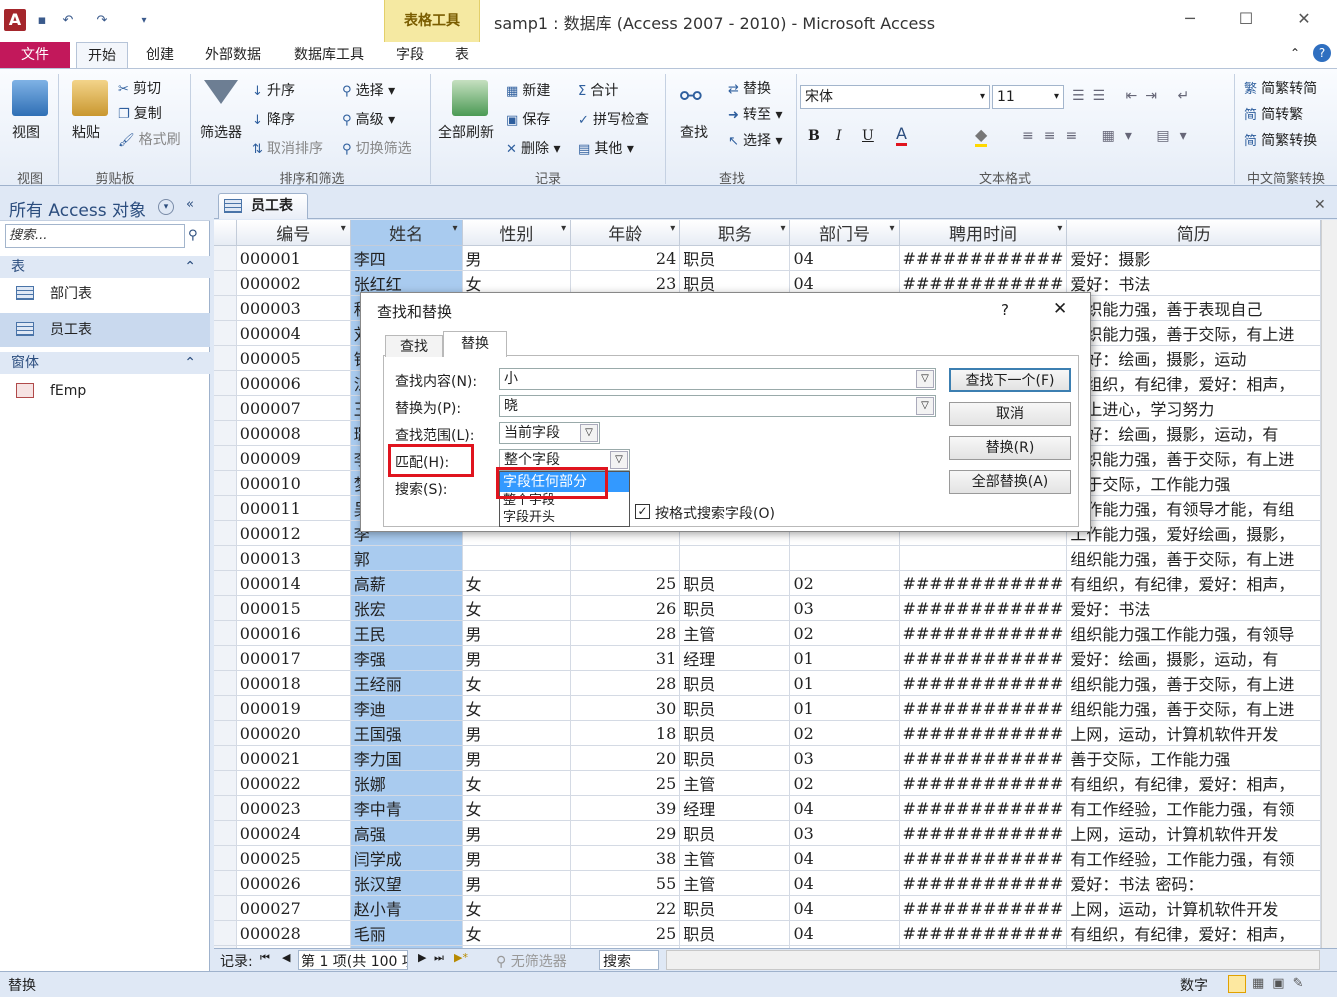 This screenshot has height=997, width=1337. I want to click on resume-cell: 爱好：摄影, so click(1193, 258).